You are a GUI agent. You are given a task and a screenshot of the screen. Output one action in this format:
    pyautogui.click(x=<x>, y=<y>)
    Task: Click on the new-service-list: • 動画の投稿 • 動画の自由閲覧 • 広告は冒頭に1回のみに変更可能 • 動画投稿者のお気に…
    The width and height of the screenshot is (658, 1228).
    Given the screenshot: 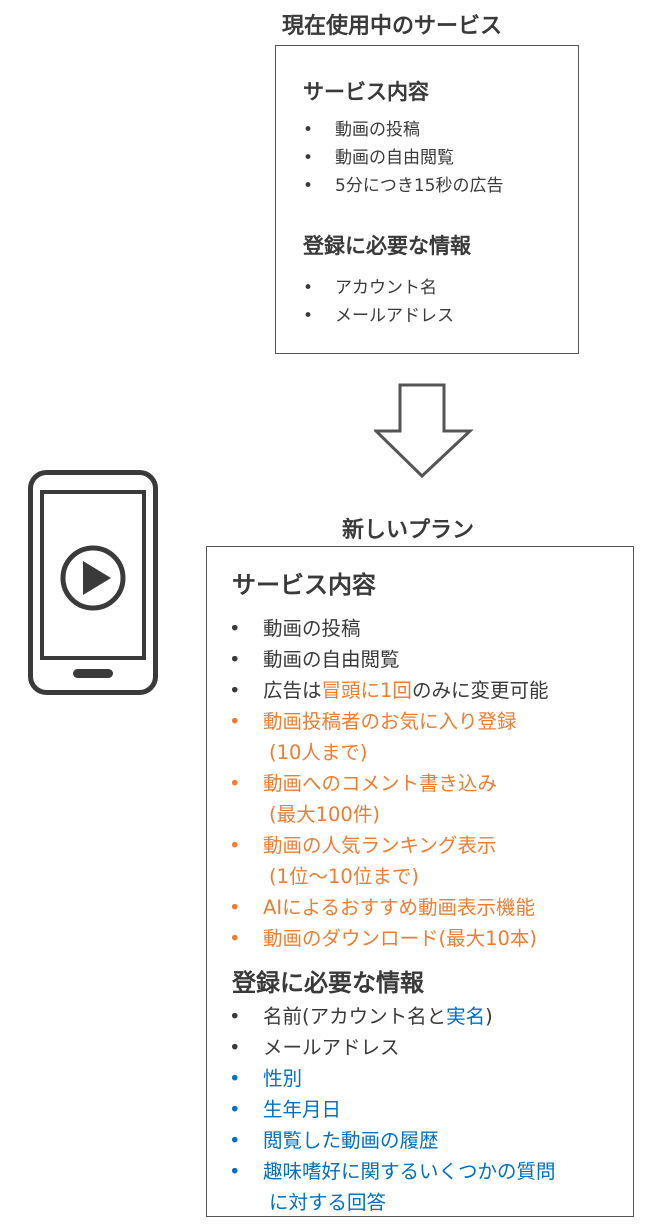 What is the action you would take?
    pyautogui.click(x=388, y=783)
    